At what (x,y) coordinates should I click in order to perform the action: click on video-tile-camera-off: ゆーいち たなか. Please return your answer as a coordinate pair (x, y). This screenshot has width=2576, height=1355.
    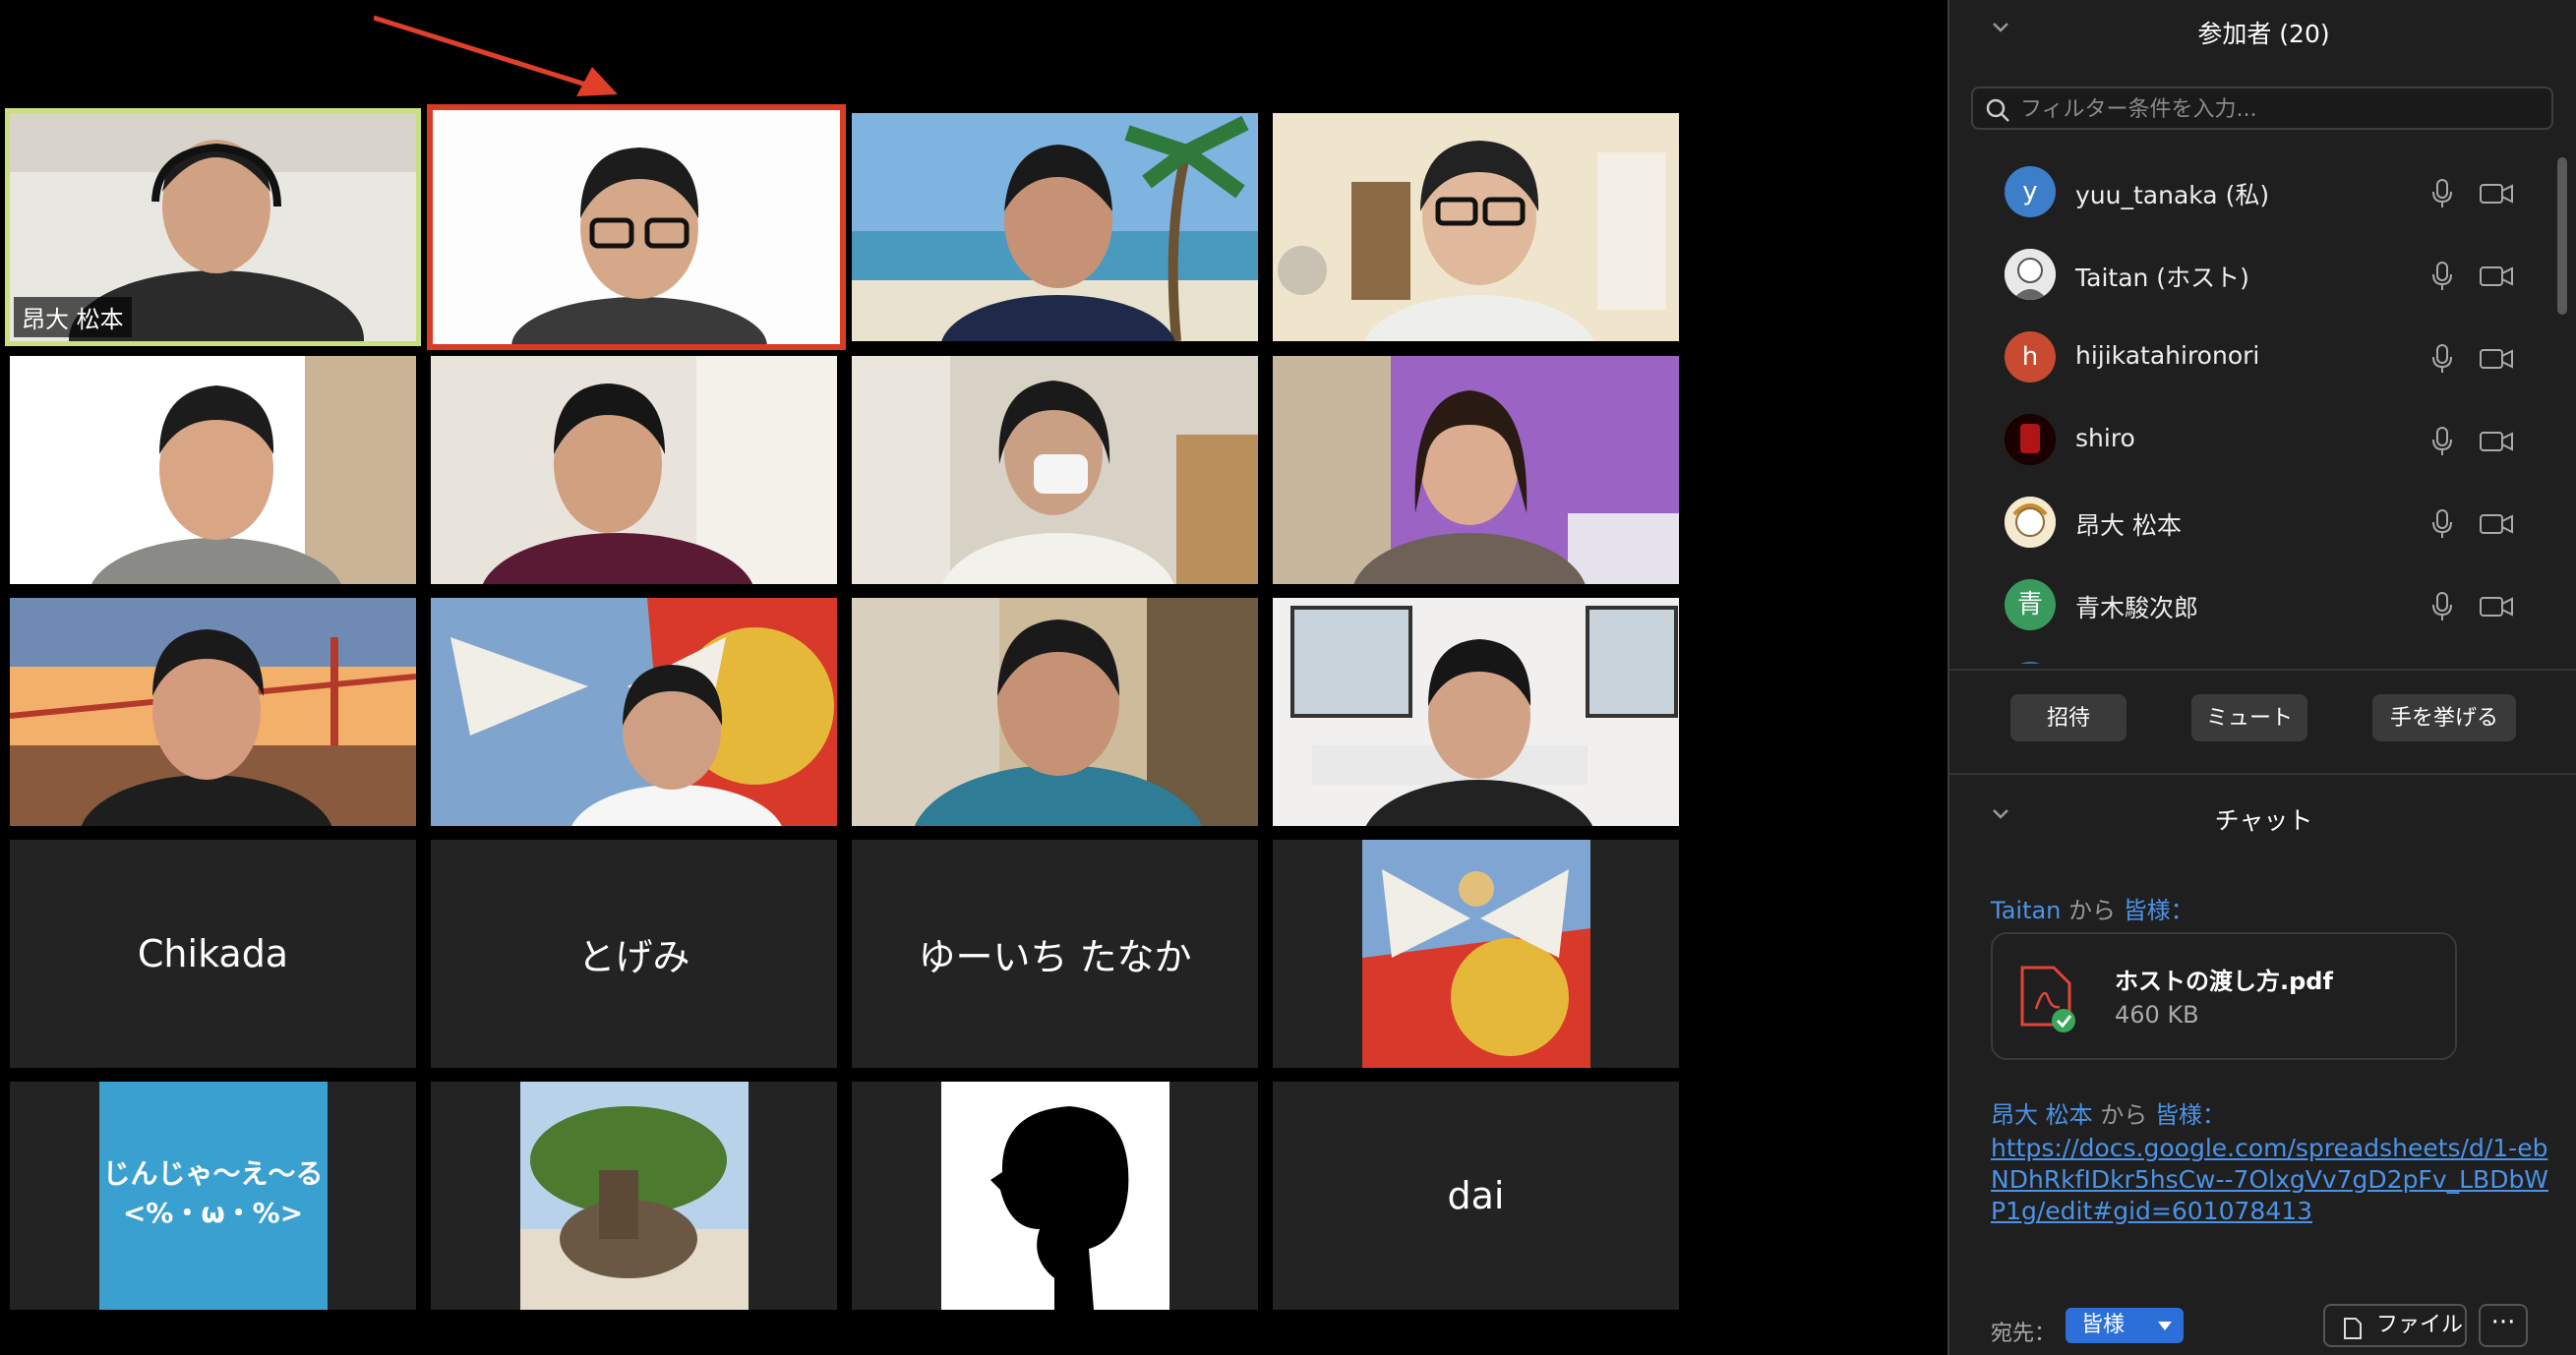
    Looking at the image, I should click on (1055, 954).